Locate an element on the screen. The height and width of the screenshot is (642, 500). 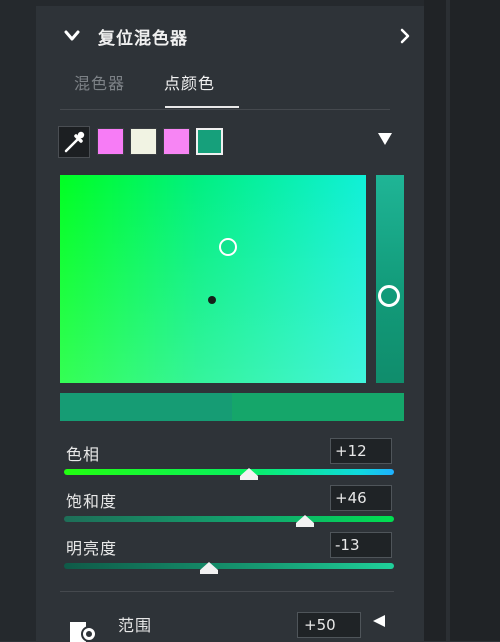
range-icon is located at coordinates (83, 632).